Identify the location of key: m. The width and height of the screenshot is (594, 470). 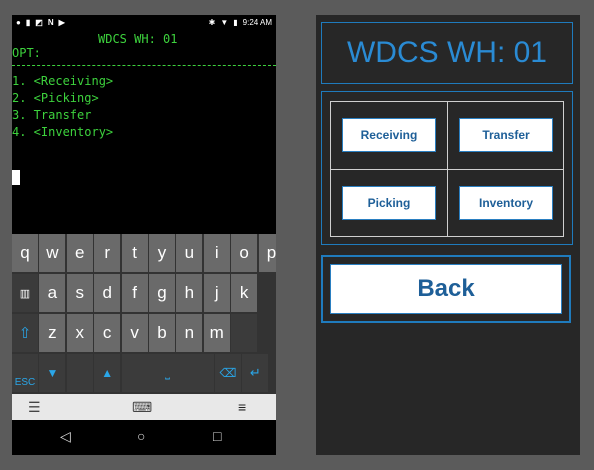
(216, 333).